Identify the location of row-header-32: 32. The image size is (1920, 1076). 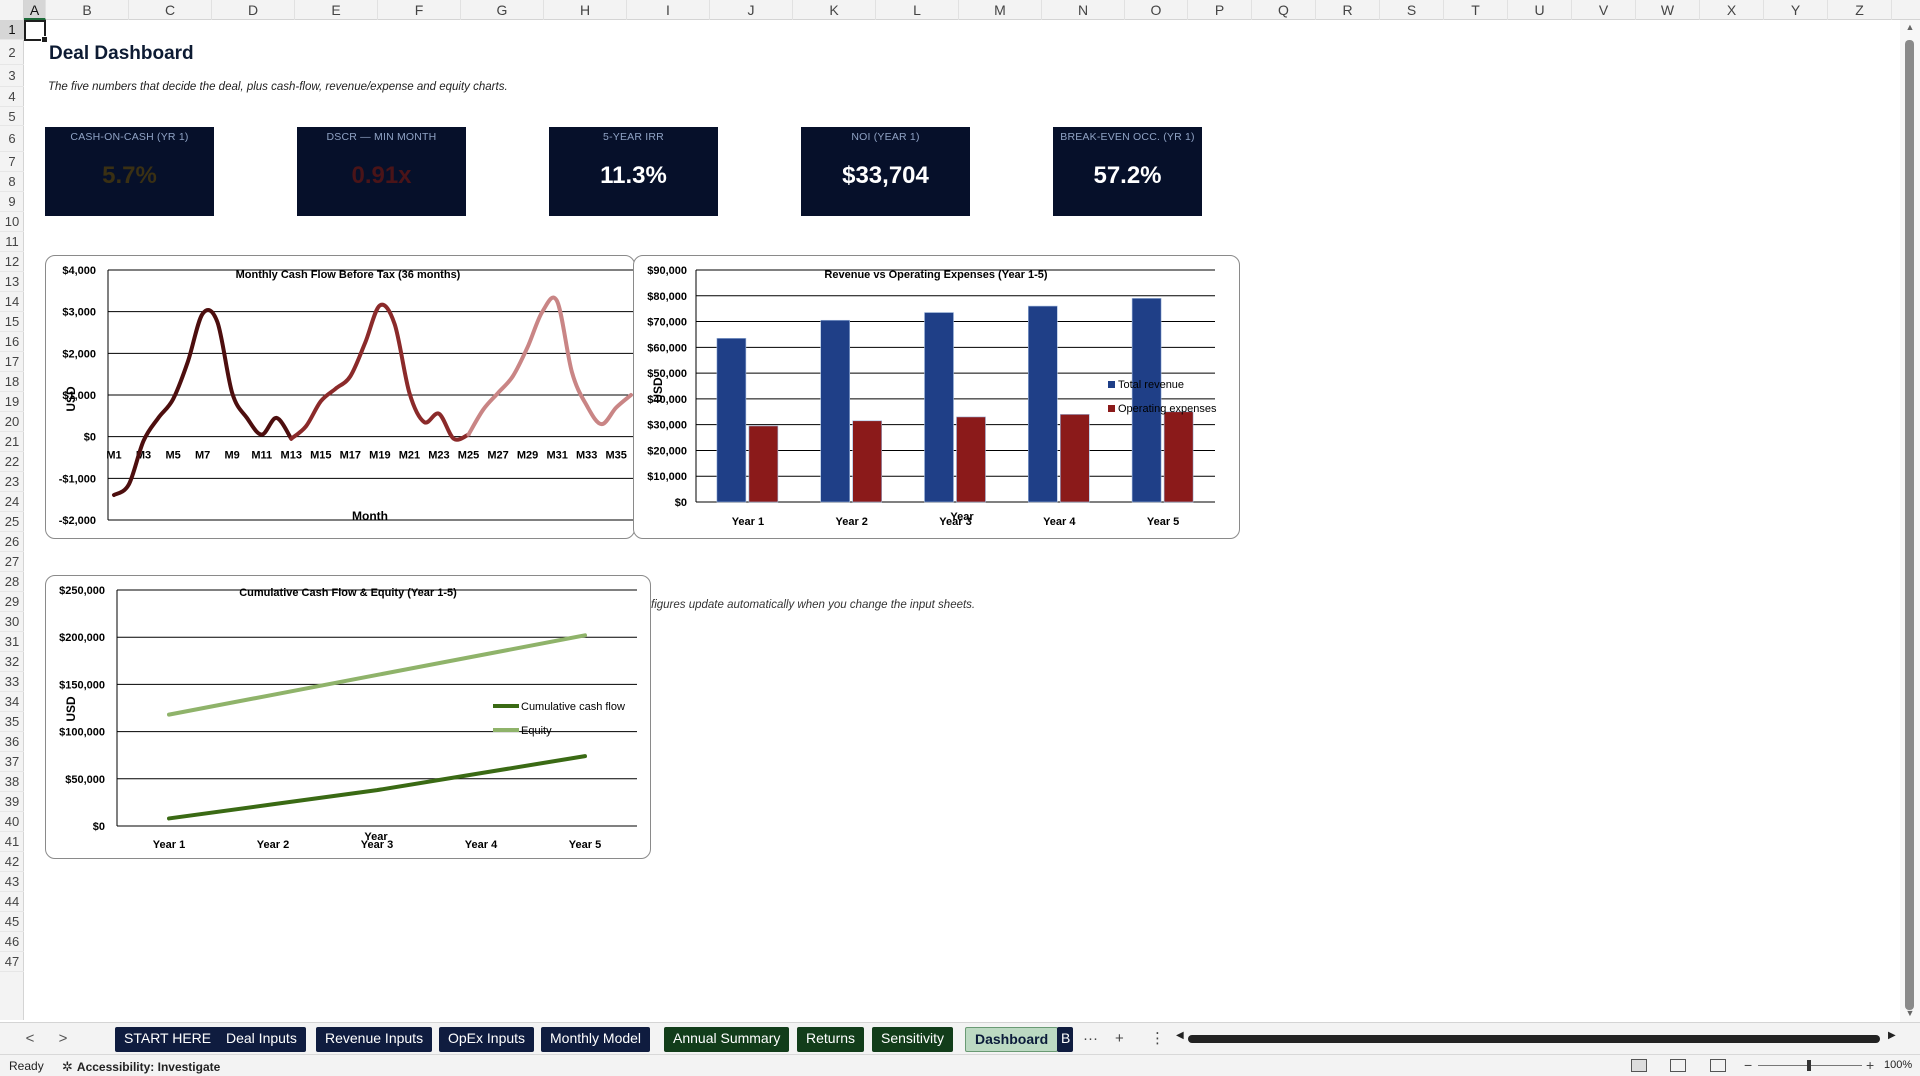
(12, 662).